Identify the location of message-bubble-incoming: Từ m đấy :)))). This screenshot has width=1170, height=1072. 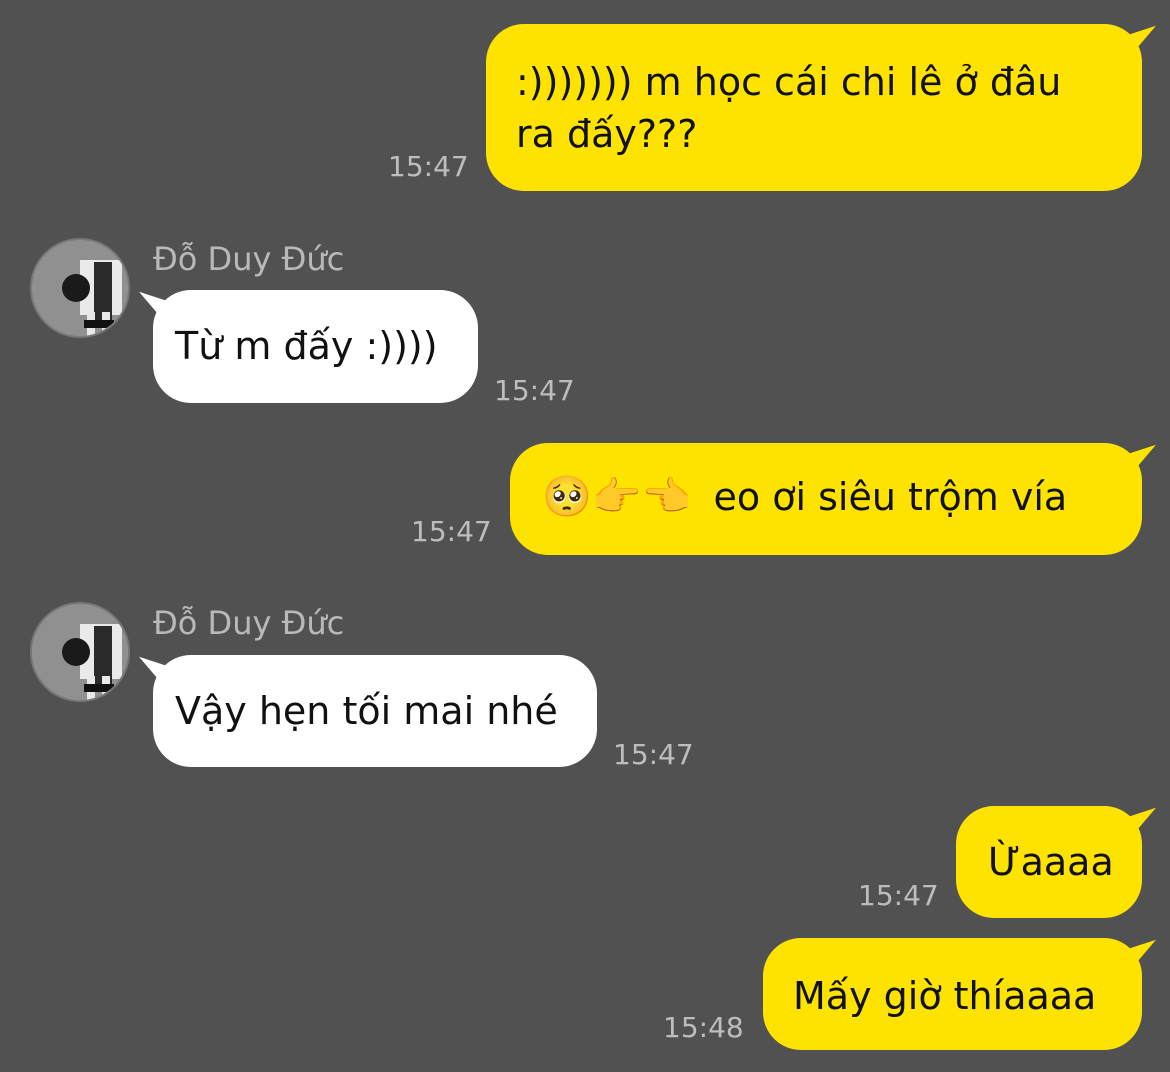
(315, 346).